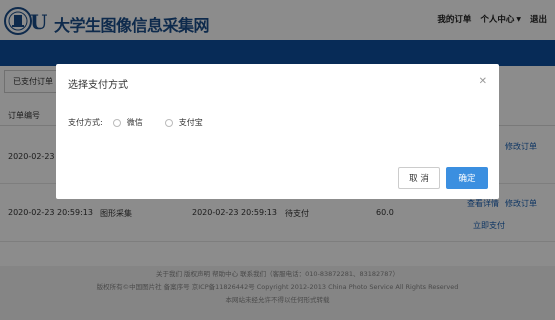 This screenshot has width=555, height=320. I want to click on payment-method-row: 支付方式: 微信 支付宝, so click(135, 122).